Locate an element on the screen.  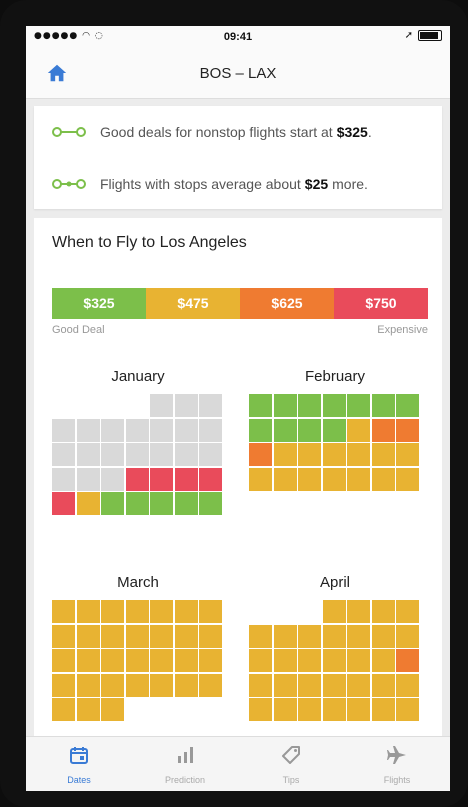
tab-dates: Dates is located at coordinates (79, 764).